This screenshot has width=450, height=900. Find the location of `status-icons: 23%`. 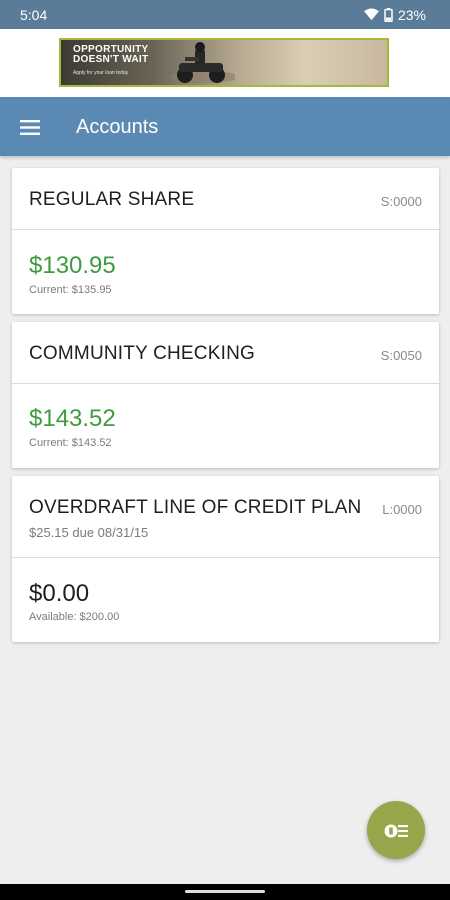

status-icons: 23% is located at coordinates (395, 15).